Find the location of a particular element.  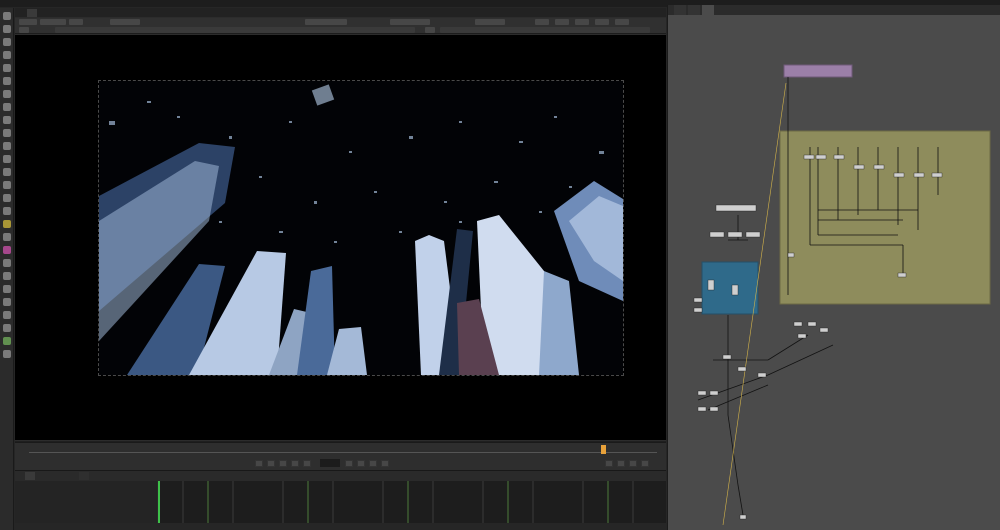

keyer-tool-icon is located at coordinates (7, 94).